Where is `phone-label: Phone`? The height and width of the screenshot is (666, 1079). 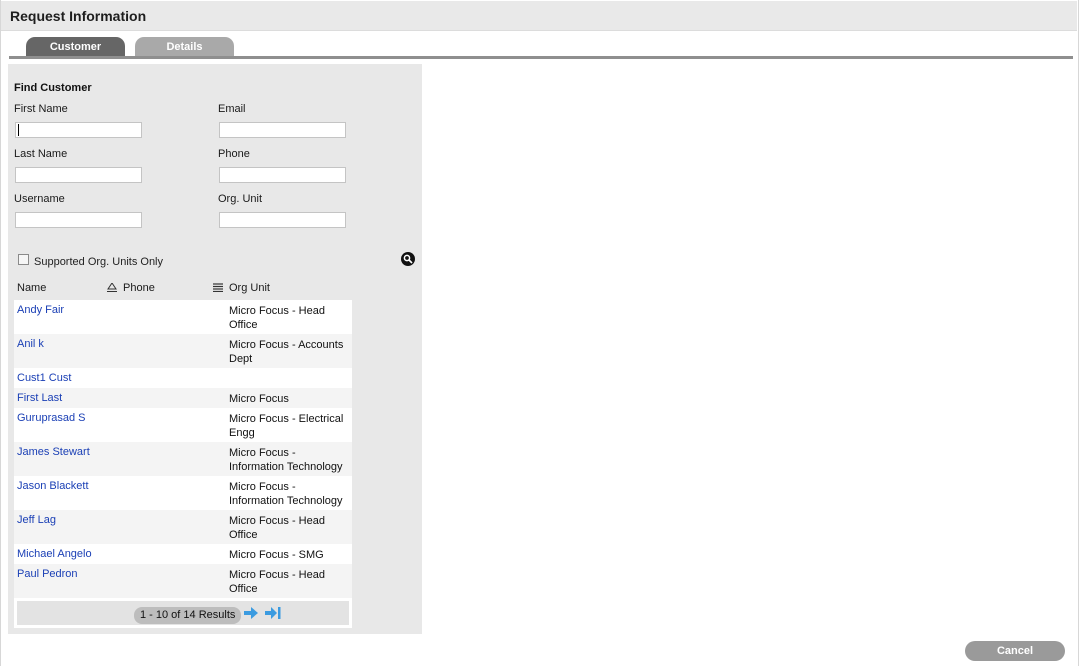
phone-label: Phone is located at coordinates (234, 154).